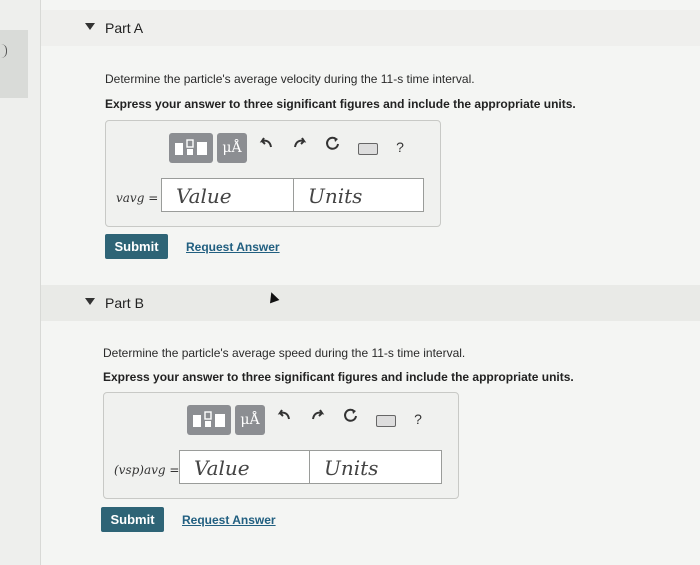 The height and width of the screenshot is (565, 700). What do you see at coordinates (124, 28) in the screenshot?
I see `part-a-label: Part A` at bounding box center [124, 28].